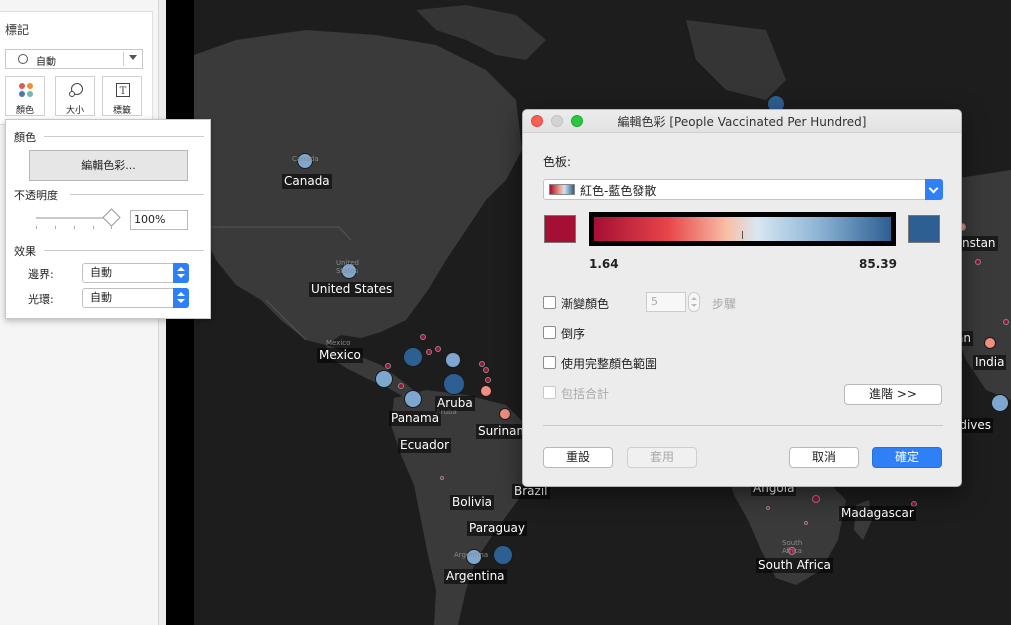 The height and width of the screenshot is (625, 1011). What do you see at coordinates (924, 229) in the screenshot?
I see `end-color-swatch` at bounding box center [924, 229].